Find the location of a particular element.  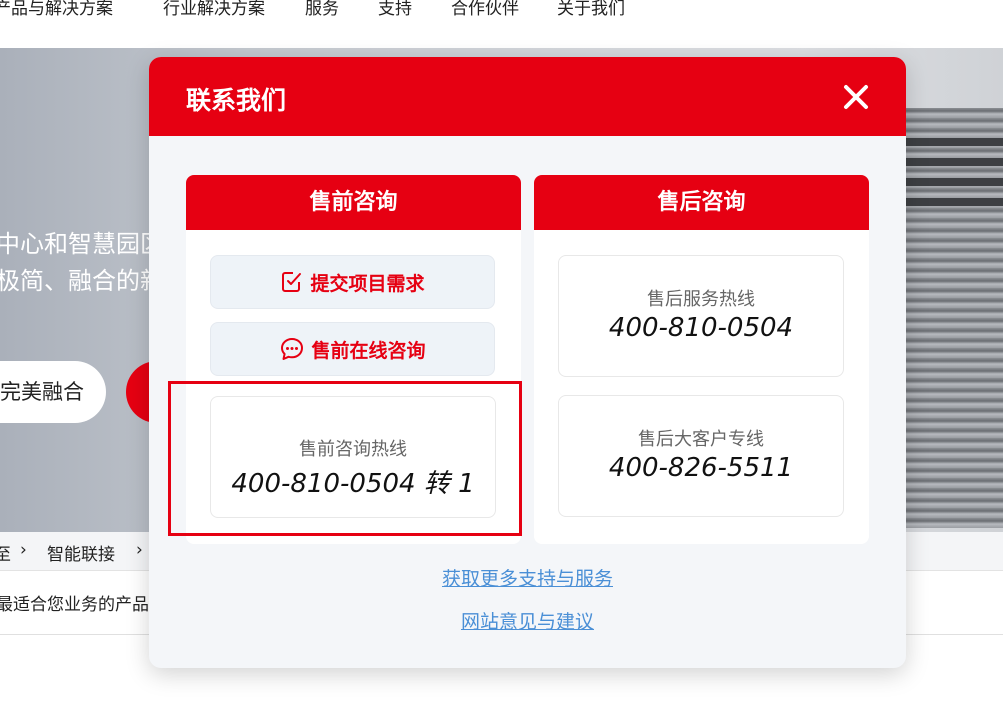

aftersales-service-card: 售后服务热线 400-810-0504 is located at coordinates (701, 316).